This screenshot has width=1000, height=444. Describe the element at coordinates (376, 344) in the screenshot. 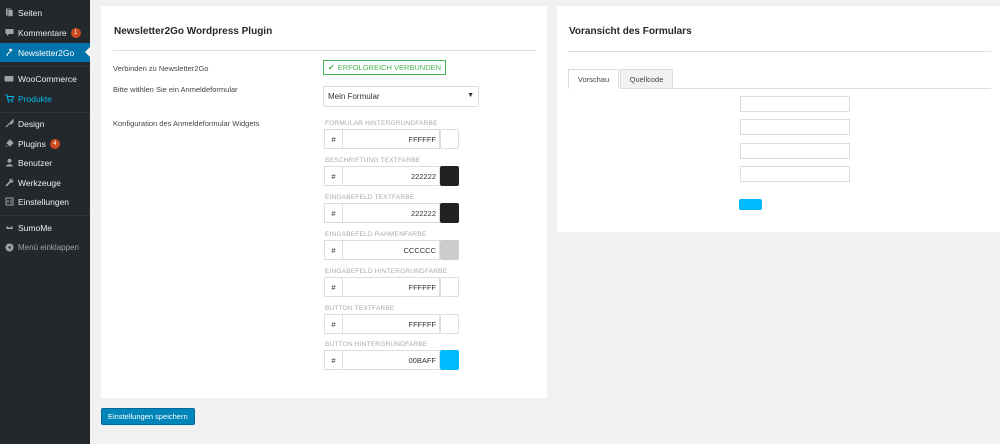

I see `field-label: BUTTON HINTERGRUNDFARBE` at that location.